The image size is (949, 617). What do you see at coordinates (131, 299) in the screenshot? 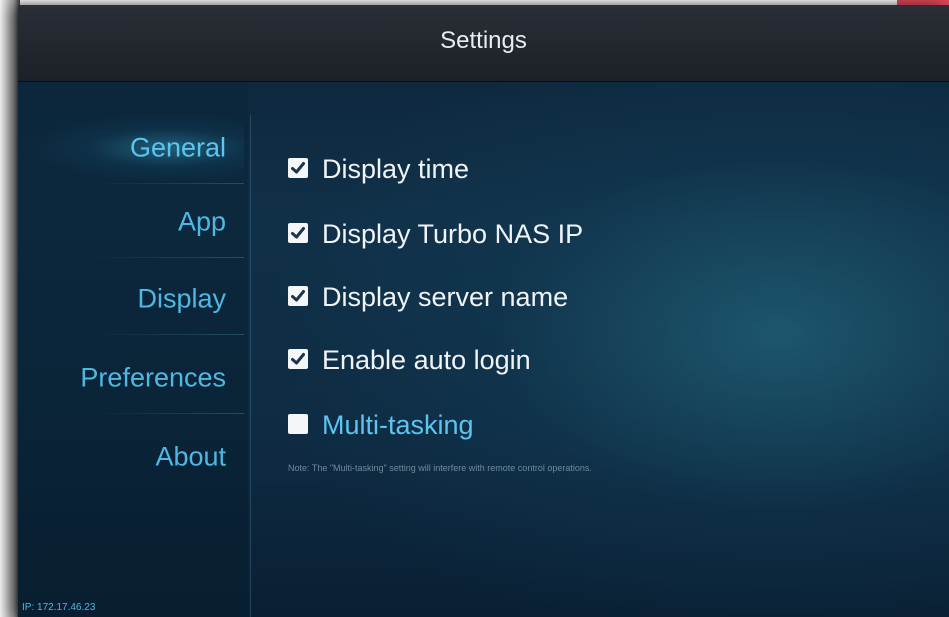
I see `sidebar-item-display: Display` at bounding box center [131, 299].